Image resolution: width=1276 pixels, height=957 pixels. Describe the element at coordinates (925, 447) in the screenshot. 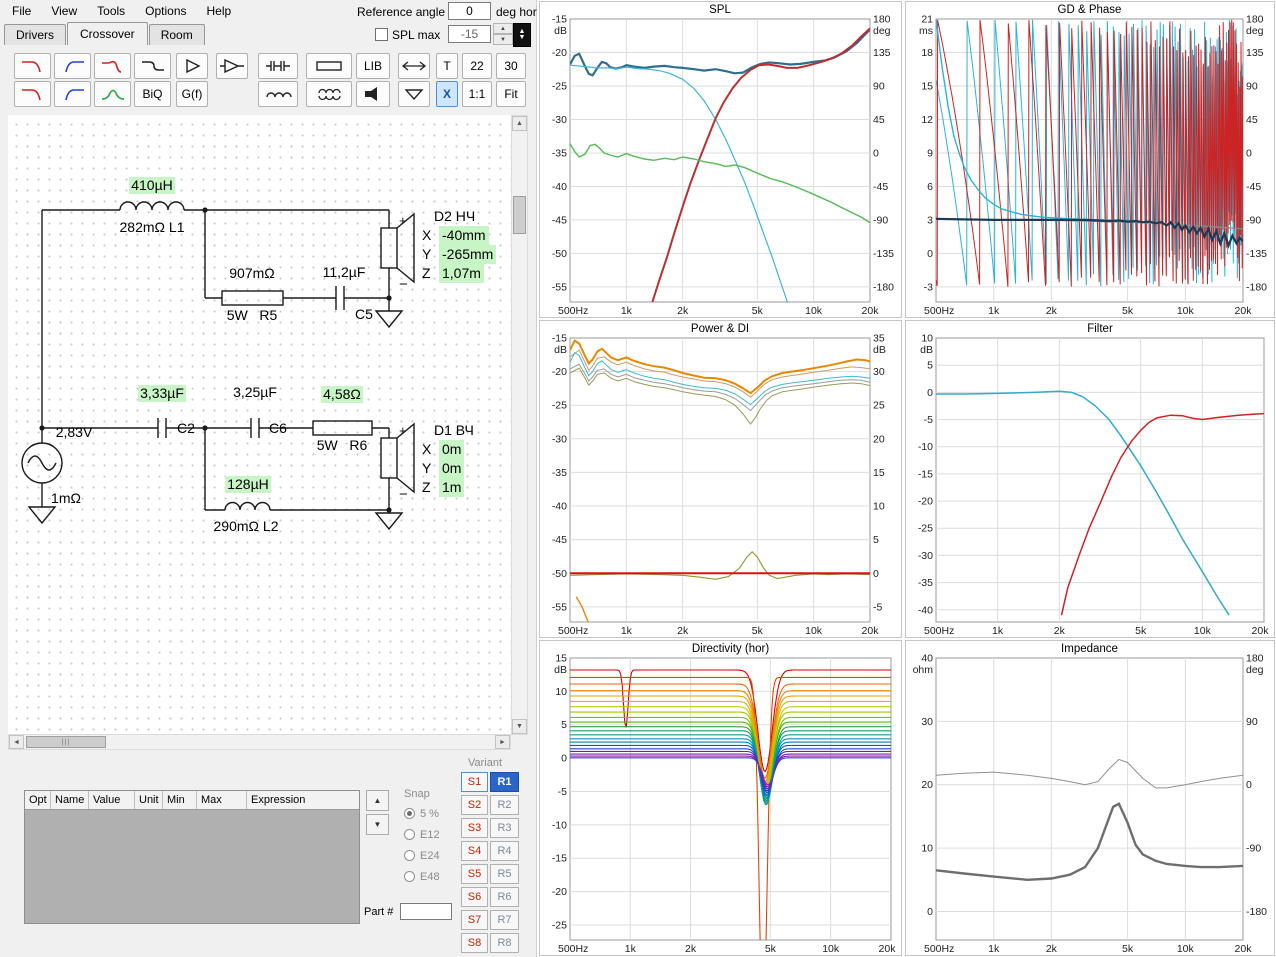

I see `svg-text: -10` at that location.